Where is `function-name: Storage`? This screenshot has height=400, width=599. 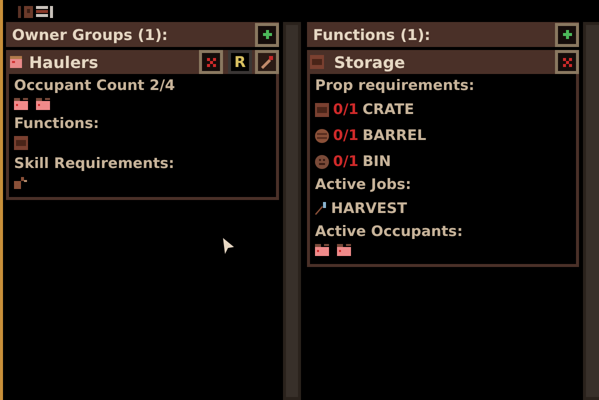 function-name: Storage is located at coordinates (370, 62).